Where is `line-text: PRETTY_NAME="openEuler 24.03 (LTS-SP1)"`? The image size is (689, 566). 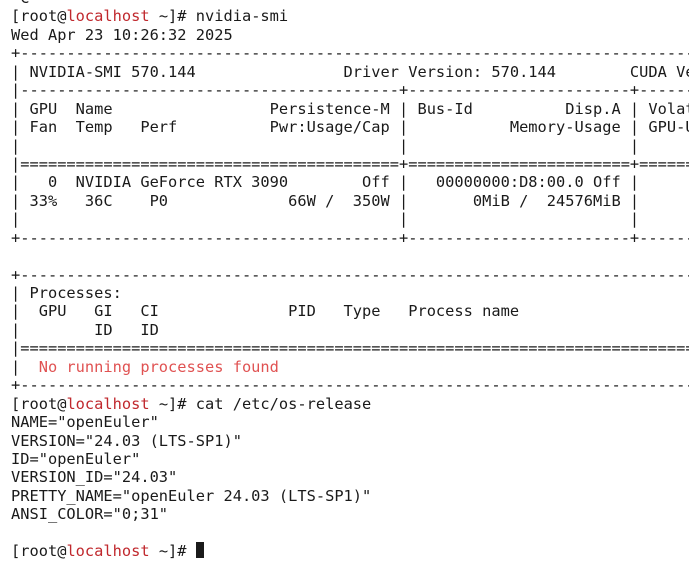
line-text: PRETTY_NAME="openEuler 24.03 (LTS-SP1)" is located at coordinates (191, 495).